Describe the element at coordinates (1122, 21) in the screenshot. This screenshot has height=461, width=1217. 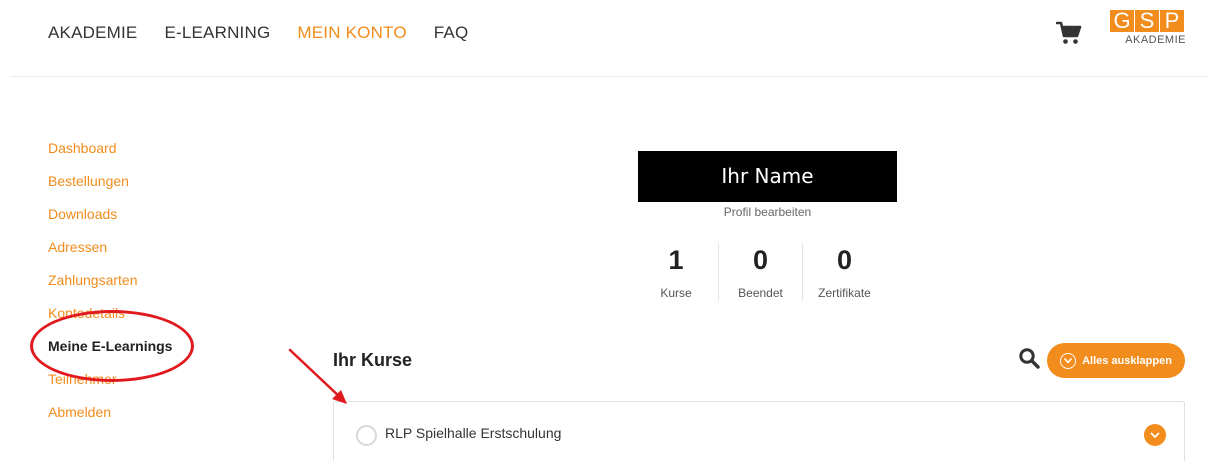
I see `logo-letter: G` at that location.